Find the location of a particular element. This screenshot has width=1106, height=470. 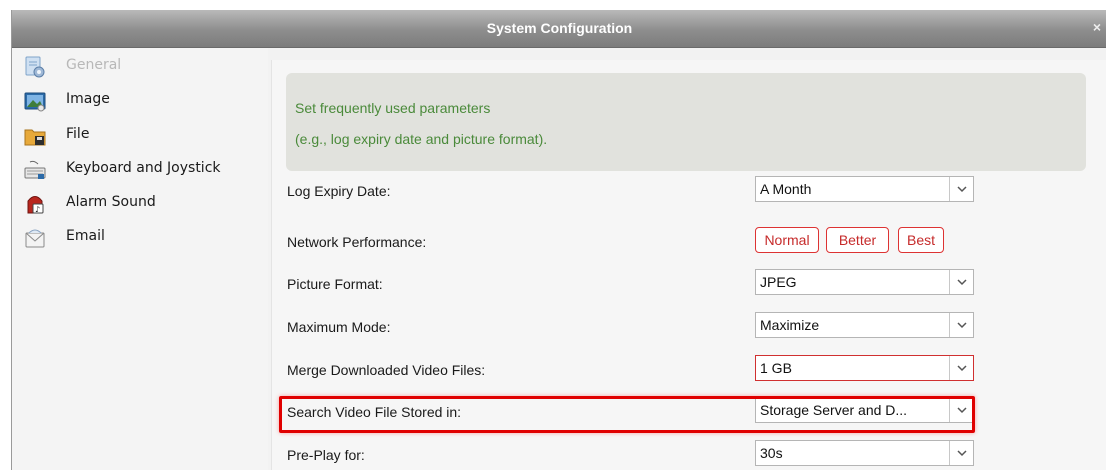

log-expiry-value: A Month is located at coordinates (786, 189).